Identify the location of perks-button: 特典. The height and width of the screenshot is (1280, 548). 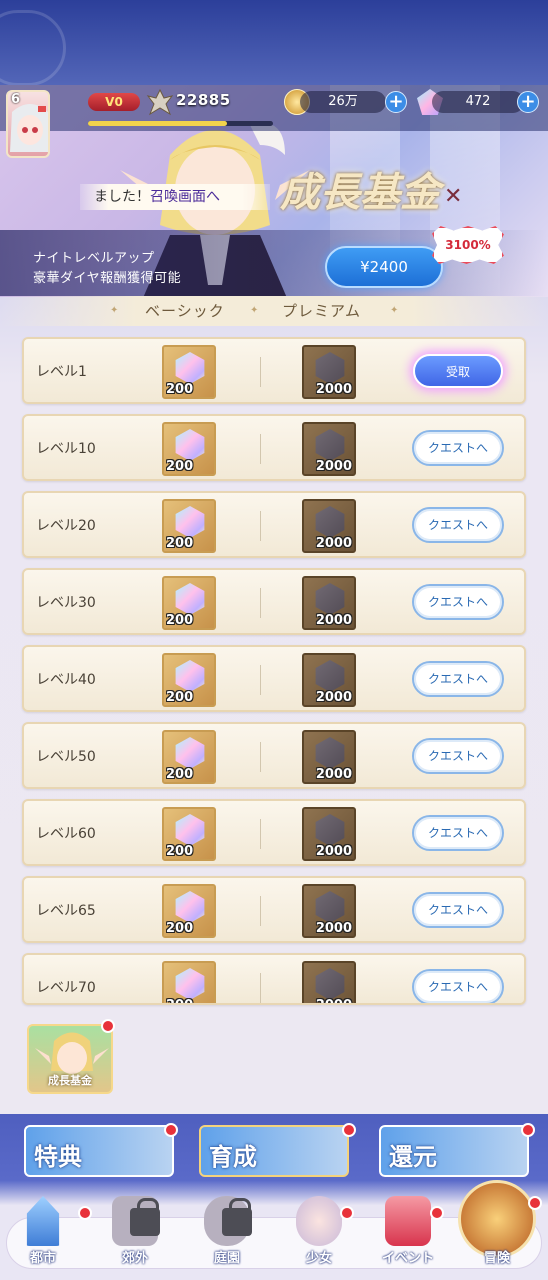
(99, 1151).